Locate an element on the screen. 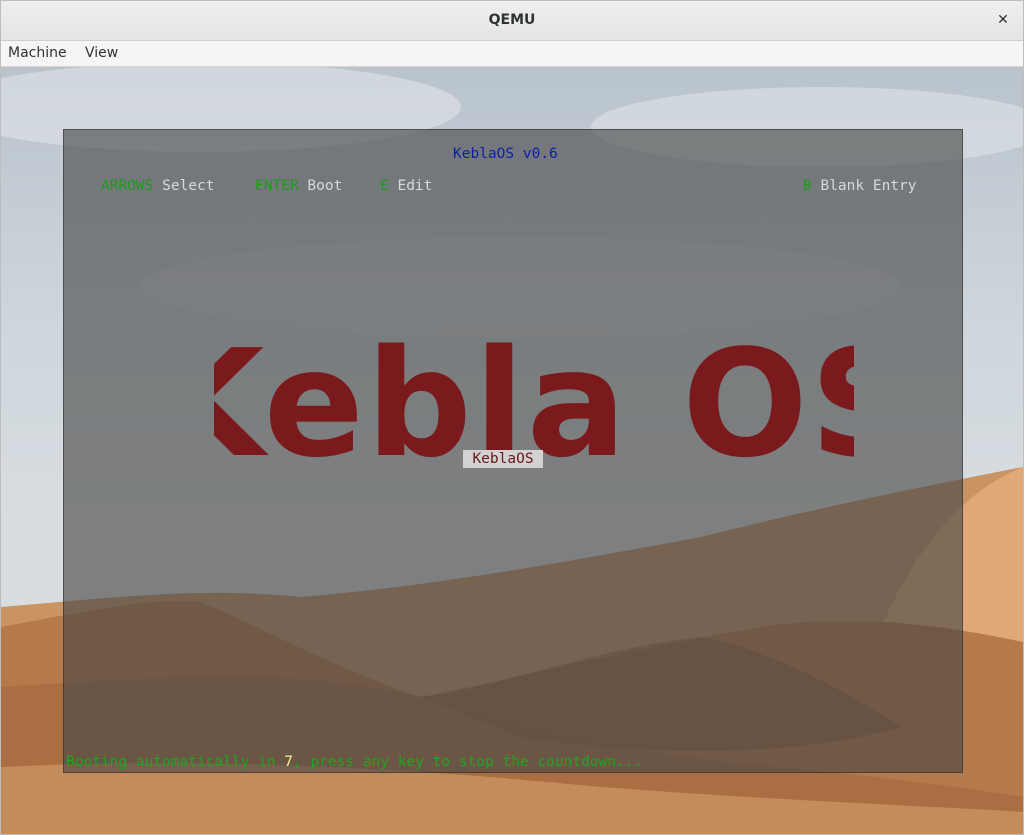 This screenshot has width=1024, height=835. hint-key: E is located at coordinates (384, 186).